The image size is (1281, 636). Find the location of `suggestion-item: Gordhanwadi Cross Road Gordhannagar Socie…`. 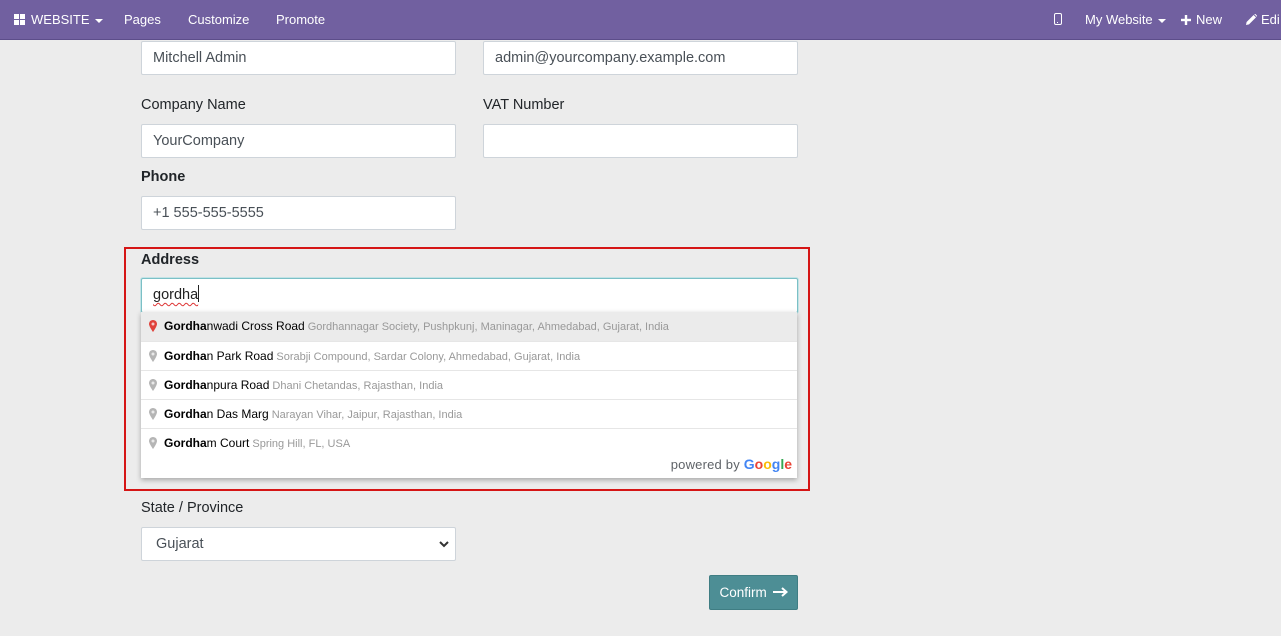

suggestion-item: Gordhanwadi Cross Road Gordhannagar Socie… is located at coordinates (469, 326).